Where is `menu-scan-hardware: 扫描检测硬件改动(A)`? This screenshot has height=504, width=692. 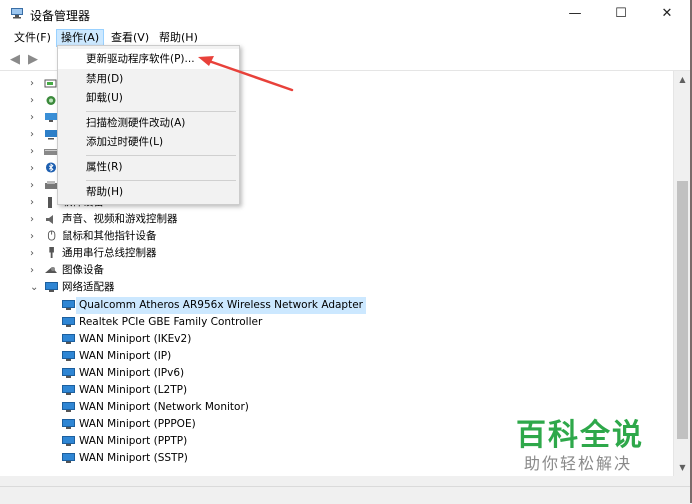 menu-scan-hardware: 扫描检测硬件改动(A) is located at coordinates (148, 123).